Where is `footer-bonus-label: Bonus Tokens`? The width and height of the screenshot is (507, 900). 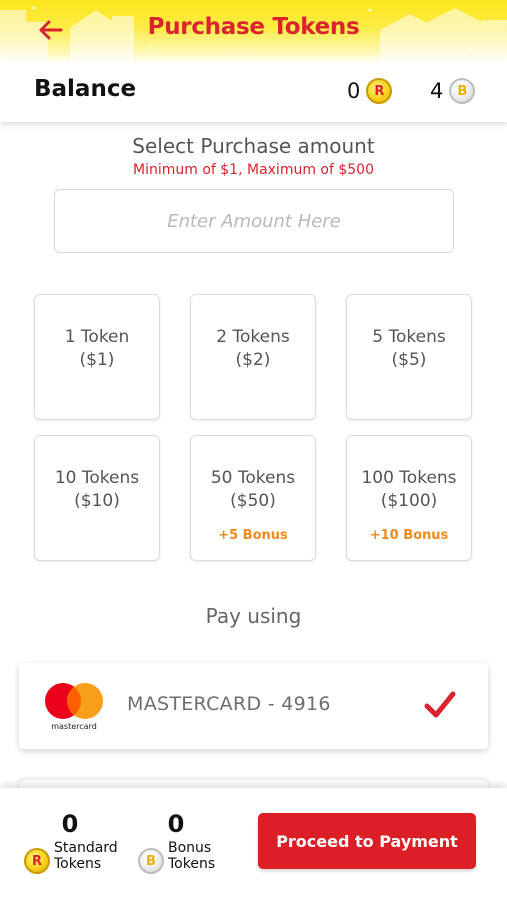
footer-bonus-label: Bonus Tokens is located at coordinates (191, 856).